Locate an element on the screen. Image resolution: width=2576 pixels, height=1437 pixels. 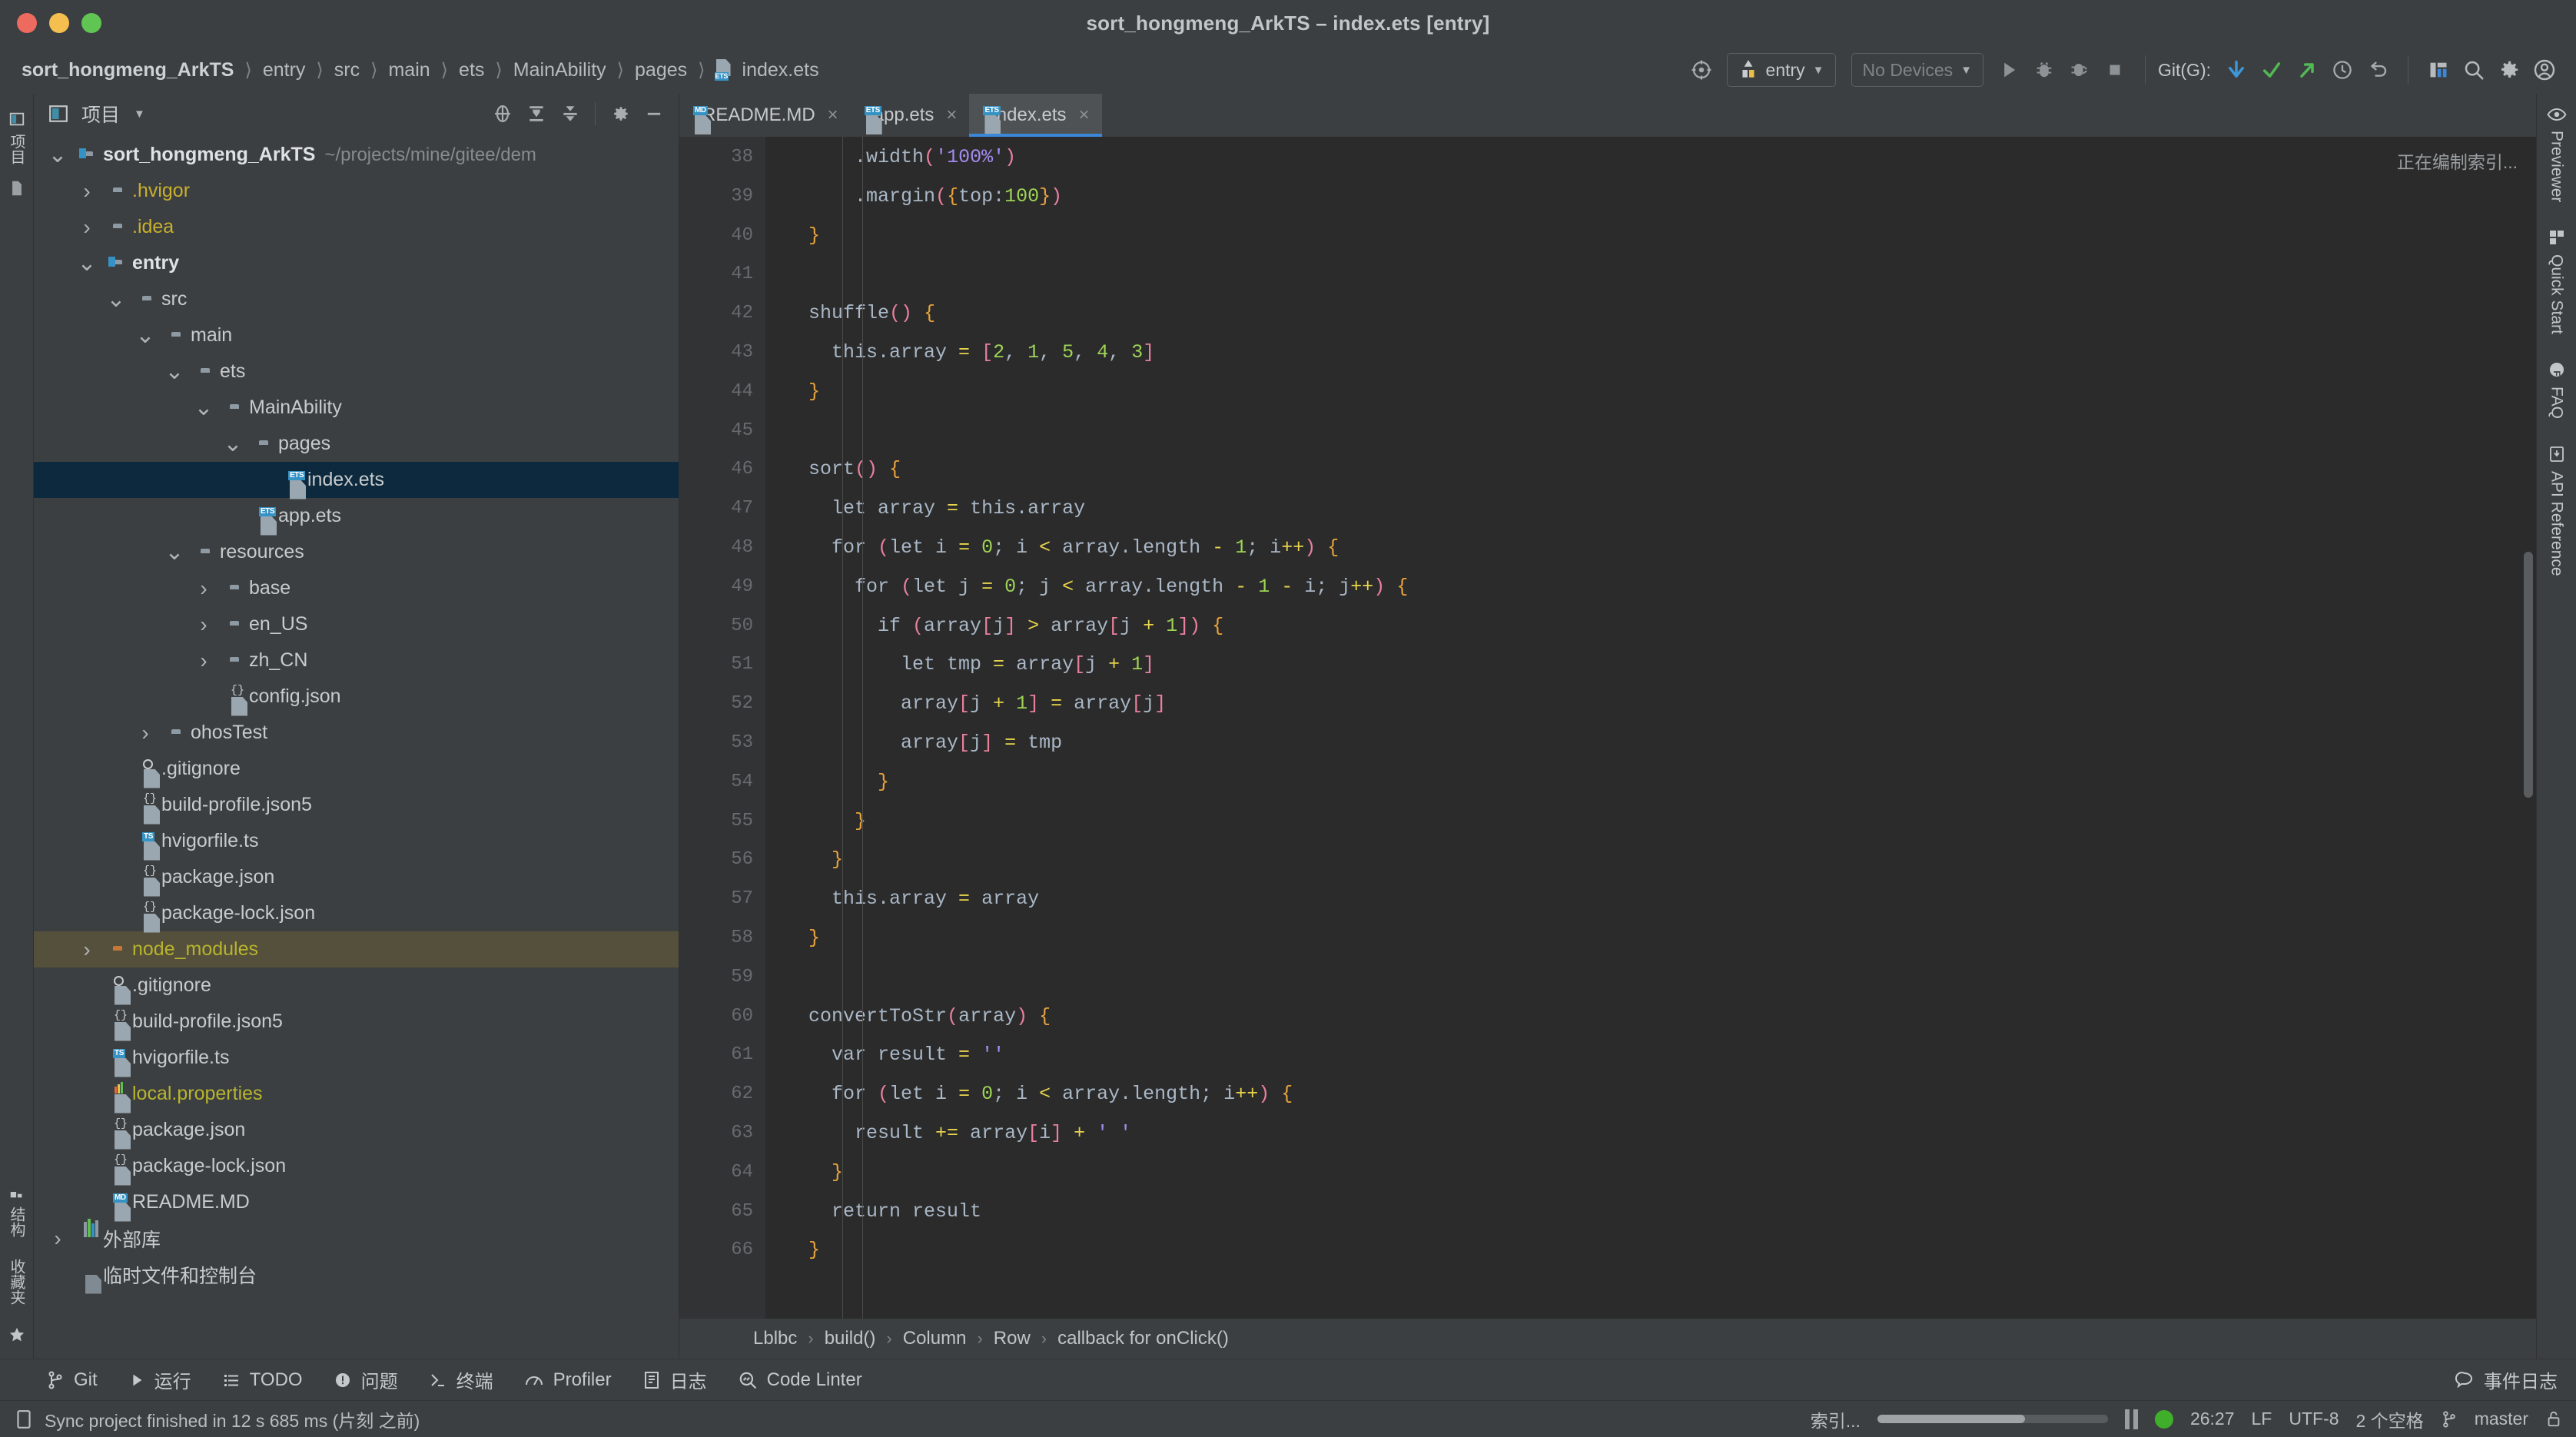
tool-window-event-log: 事件日志 is located at coordinates (2506, 1380).